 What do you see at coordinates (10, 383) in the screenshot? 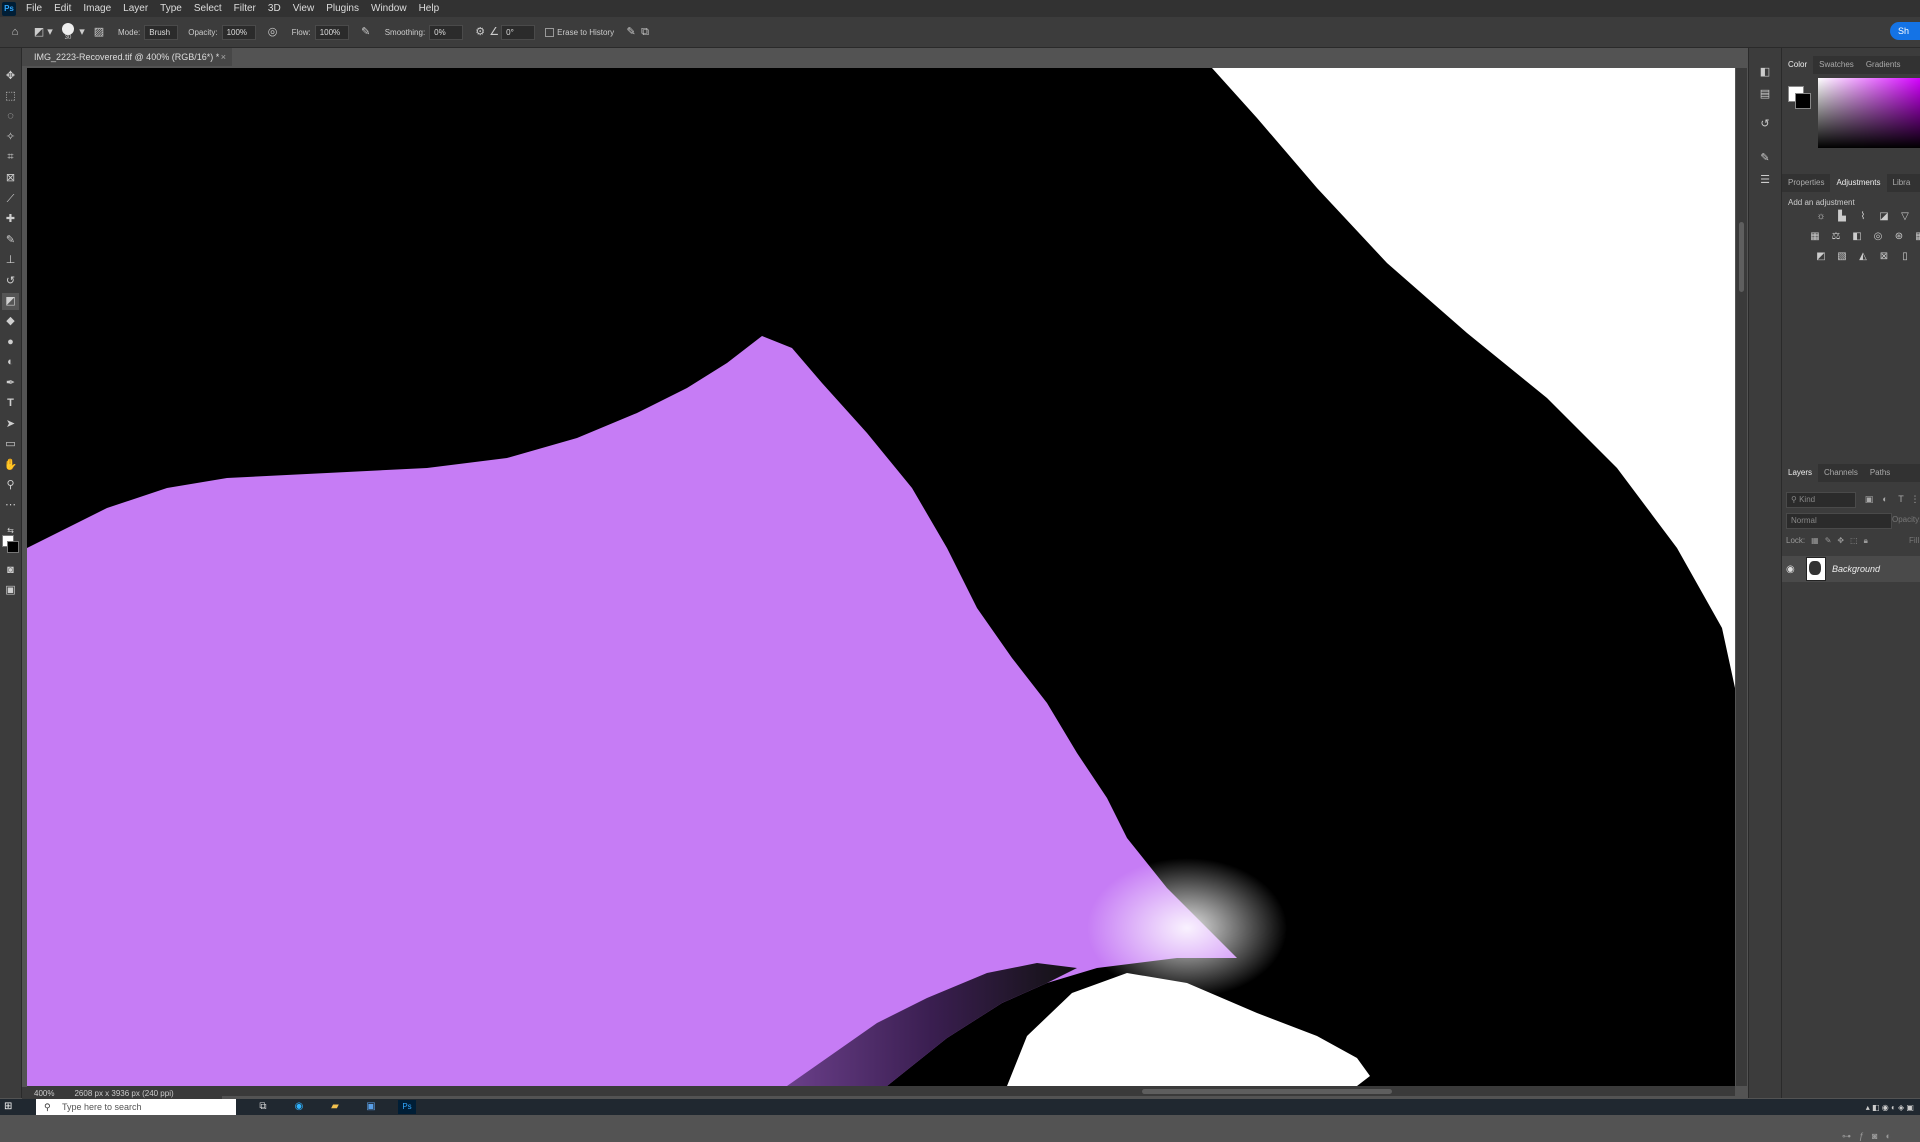
I see `pen-tool-icon: ✒` at bounding box center [10, 383].